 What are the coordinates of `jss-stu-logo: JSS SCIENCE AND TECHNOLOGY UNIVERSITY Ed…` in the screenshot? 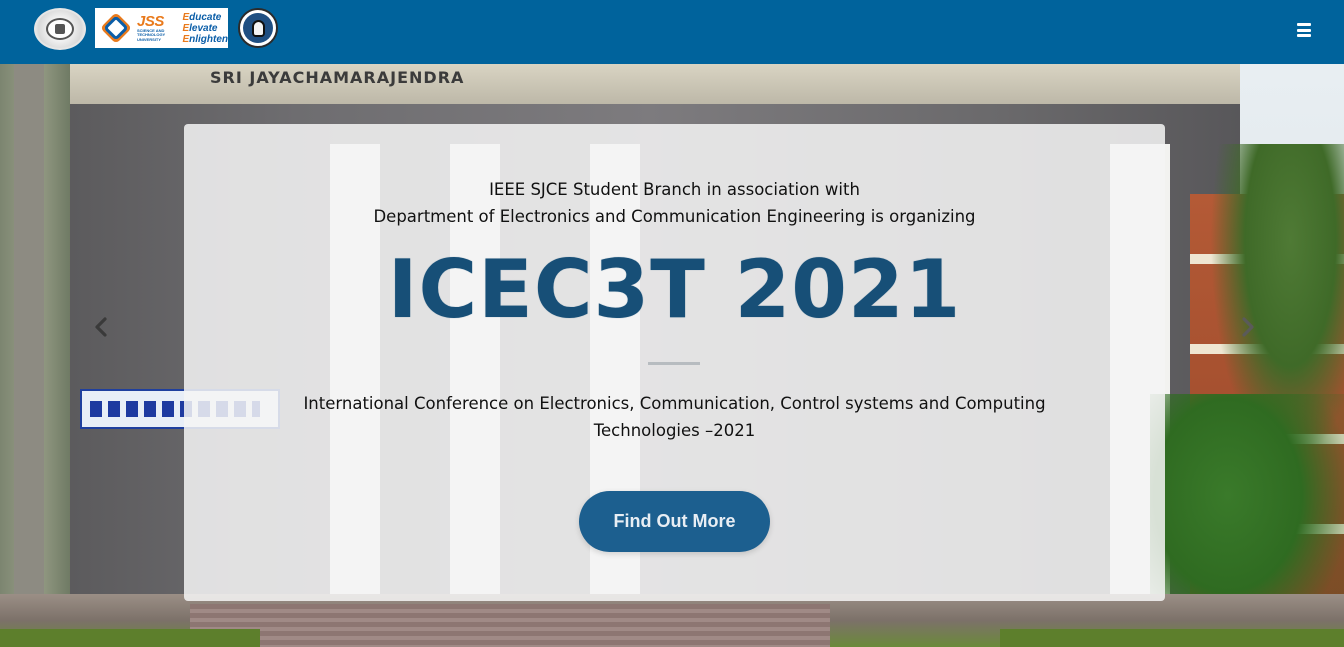 It's located at (161, 28).